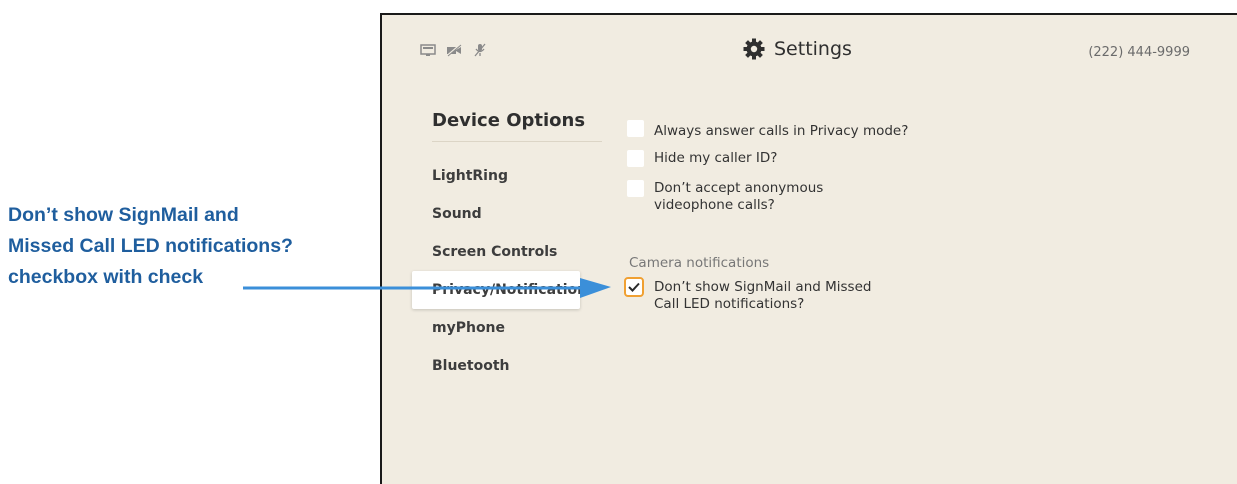 This screenshot has height=484, width=1237. Describe the element at coordinates (739, 188) in the screenshot. I see `option-label-line-1: Don’t accept anonymous` at that location.